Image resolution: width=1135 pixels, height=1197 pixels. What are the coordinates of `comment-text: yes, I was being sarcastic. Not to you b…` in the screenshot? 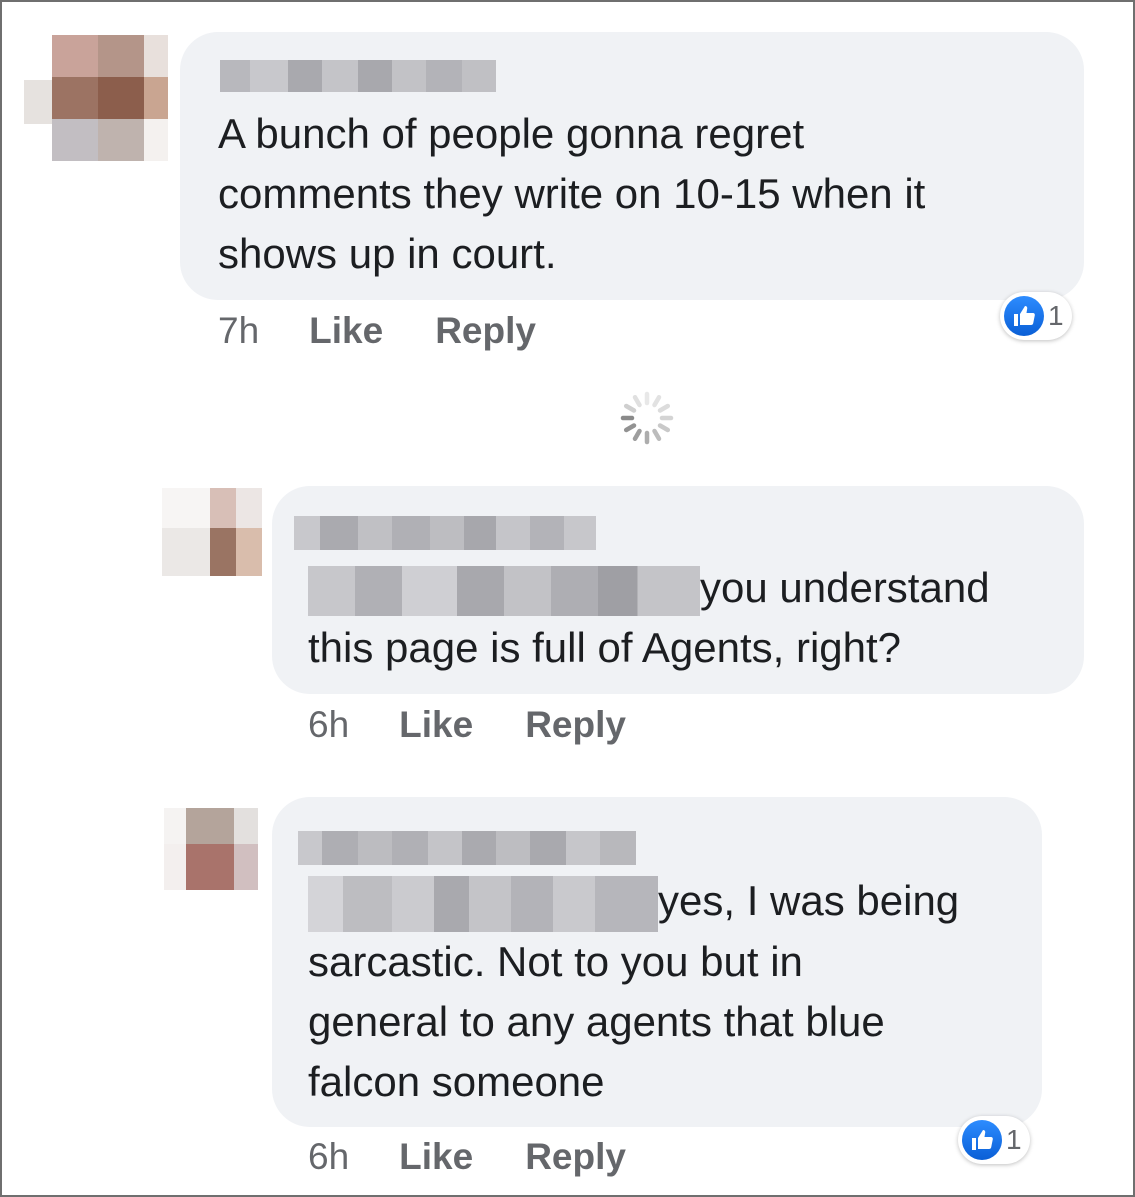 It's located at (634, 990).